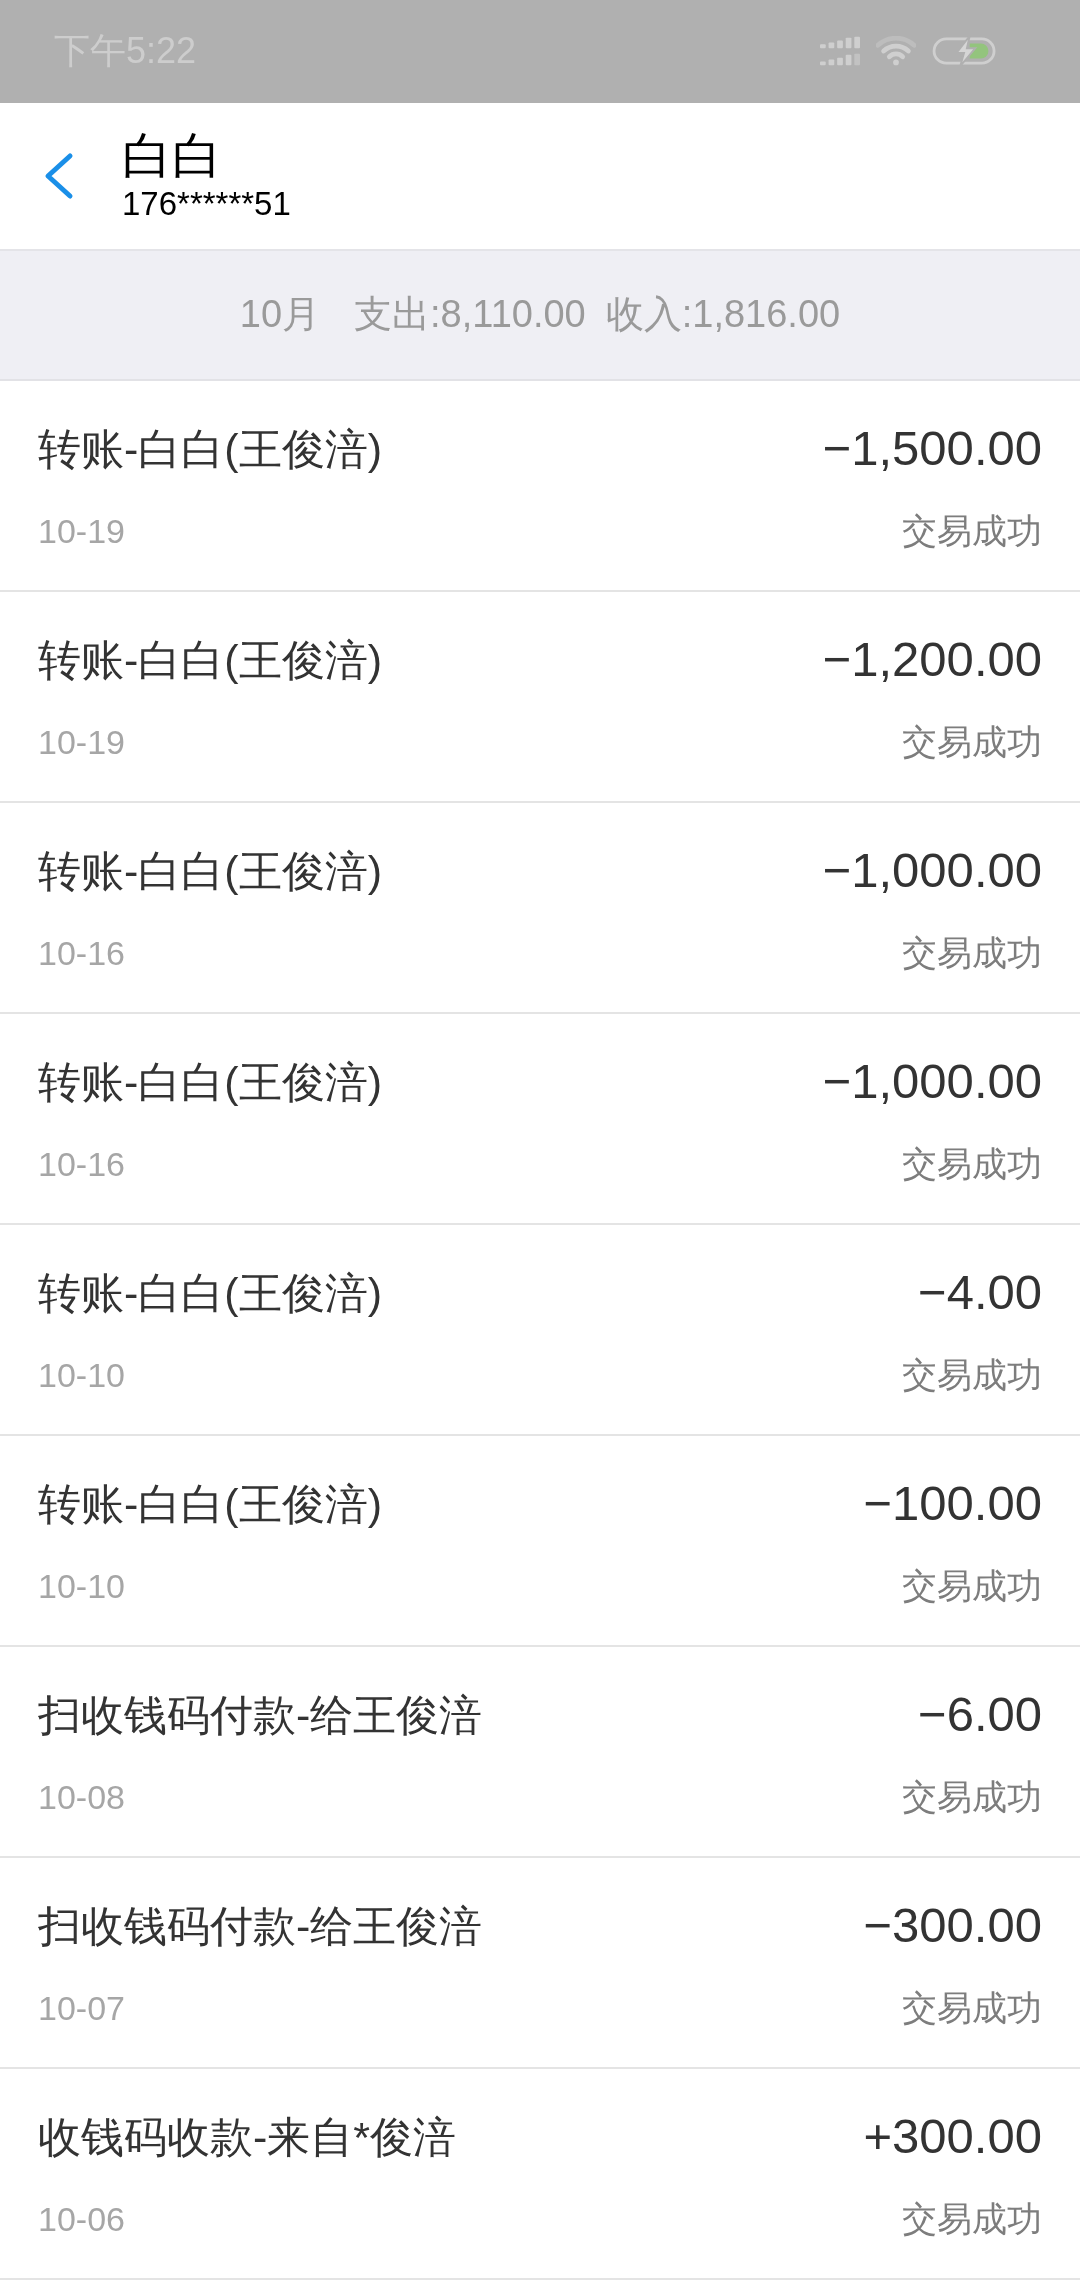  What do you see at coordinates (247, 2137) in the screenshot?
I see `transaction-title: 收钱码收款-来自*俊涪` at bounding box center [247, 2137].